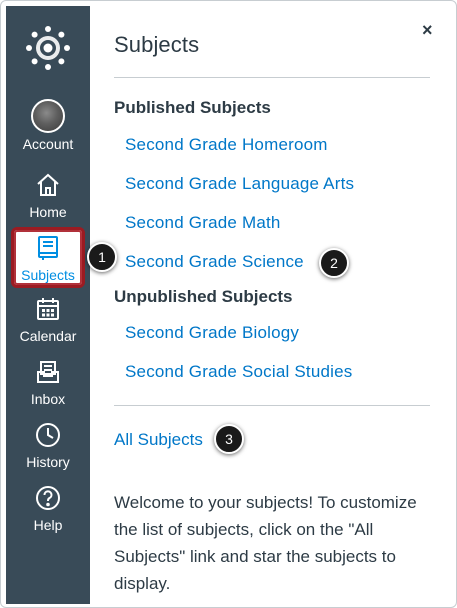 The width and height of the screenshot is (457, 608). Describe the element at coordinates (48, 399) in the screenshot. I see `nav-item-label: Inbox` at that location.